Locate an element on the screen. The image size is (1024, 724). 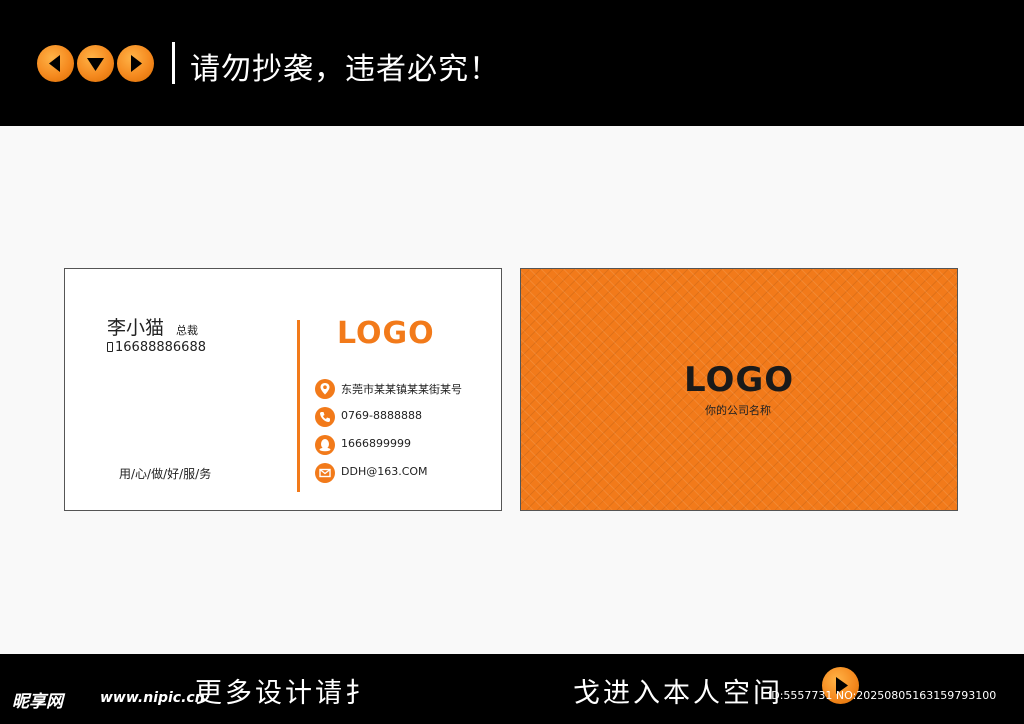
qq-text: 1666899999 is located at coordinates (376, 443).